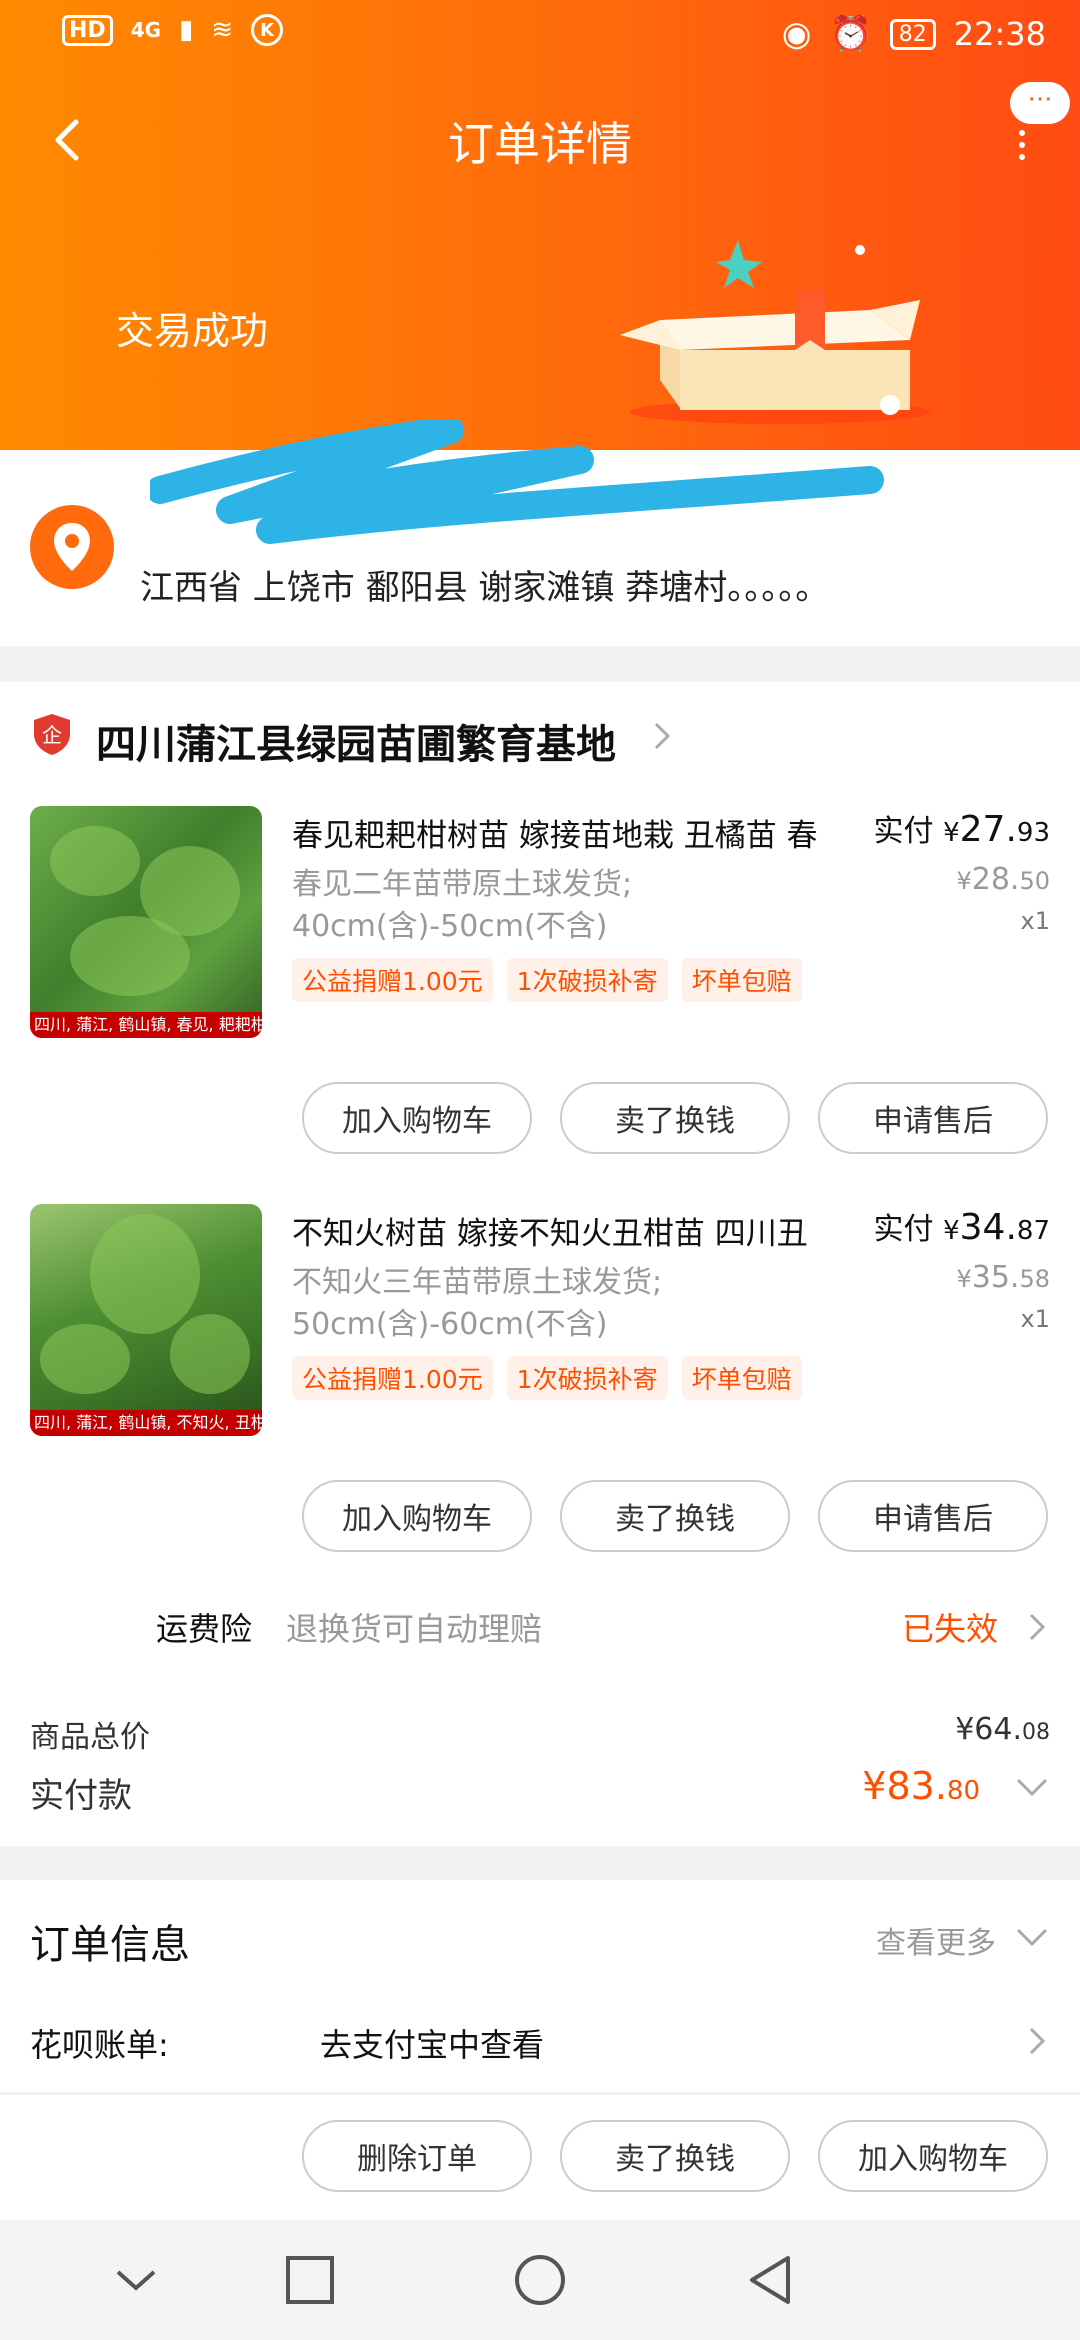 The width and height of the screenshot is (1080, 2340). What do you see at coordinates (775, 332) in the screenshot?
I see `gift-box-illustration` at bounding box center [775, 332].